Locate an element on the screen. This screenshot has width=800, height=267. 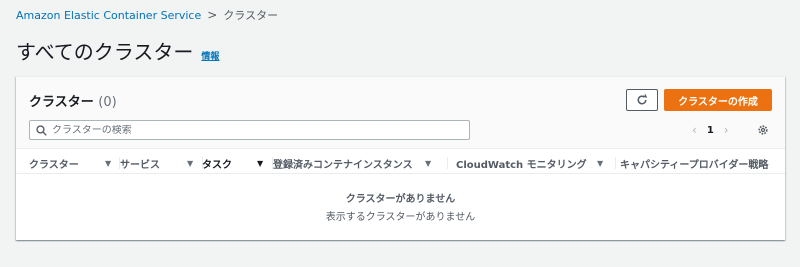
previous-page-button: ‹ is located at coordinates (694, 130).